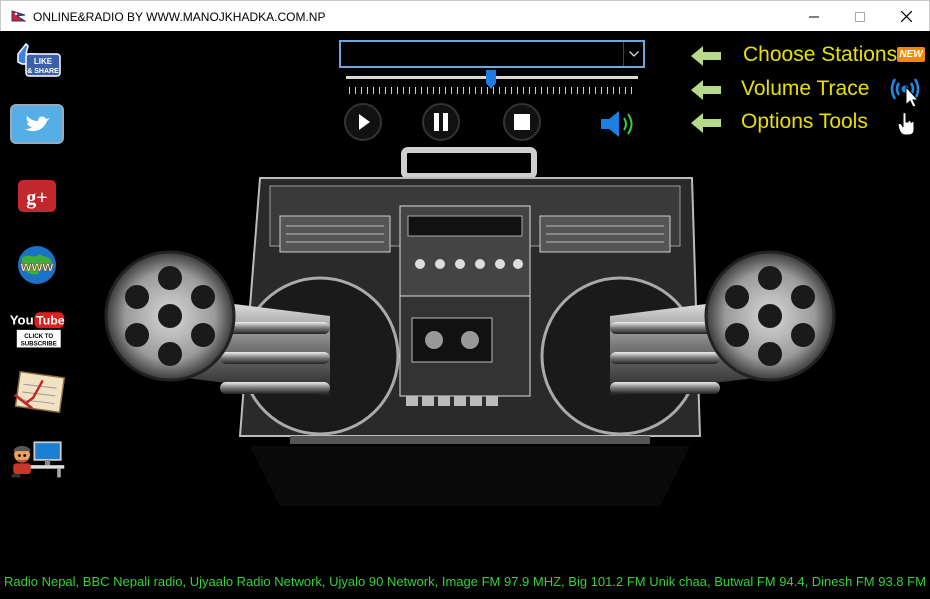  I want to click on chevron-down-icon, so click(633, 54).